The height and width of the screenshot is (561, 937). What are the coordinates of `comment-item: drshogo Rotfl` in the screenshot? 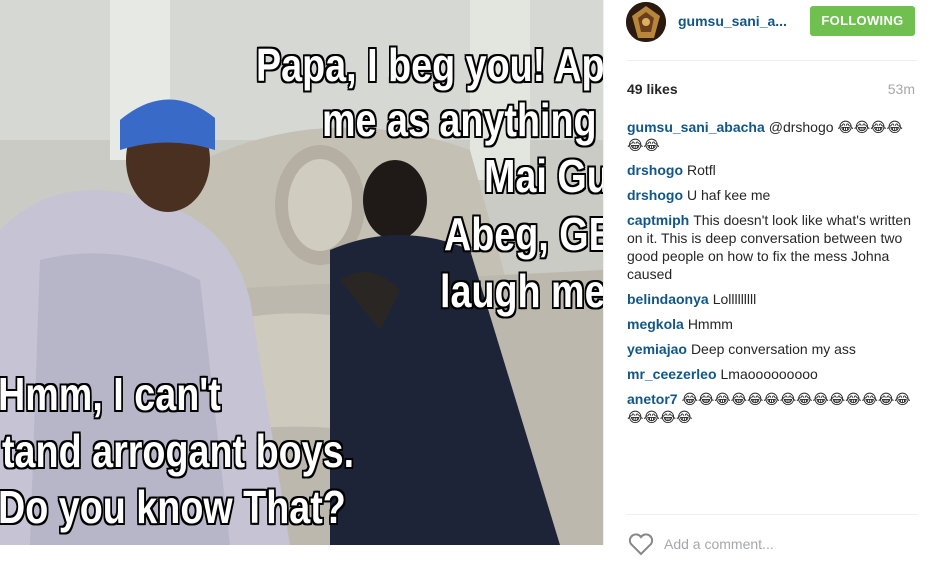 It's located at (773, 170).